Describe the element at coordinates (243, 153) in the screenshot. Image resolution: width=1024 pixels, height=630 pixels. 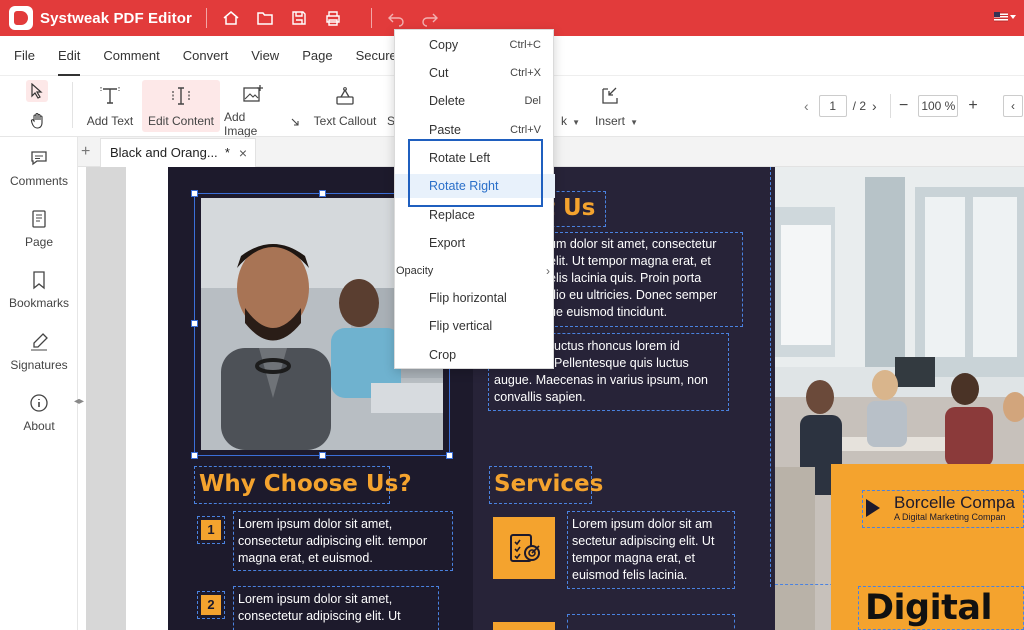
I see `close-tab-icon: ×` at that location.